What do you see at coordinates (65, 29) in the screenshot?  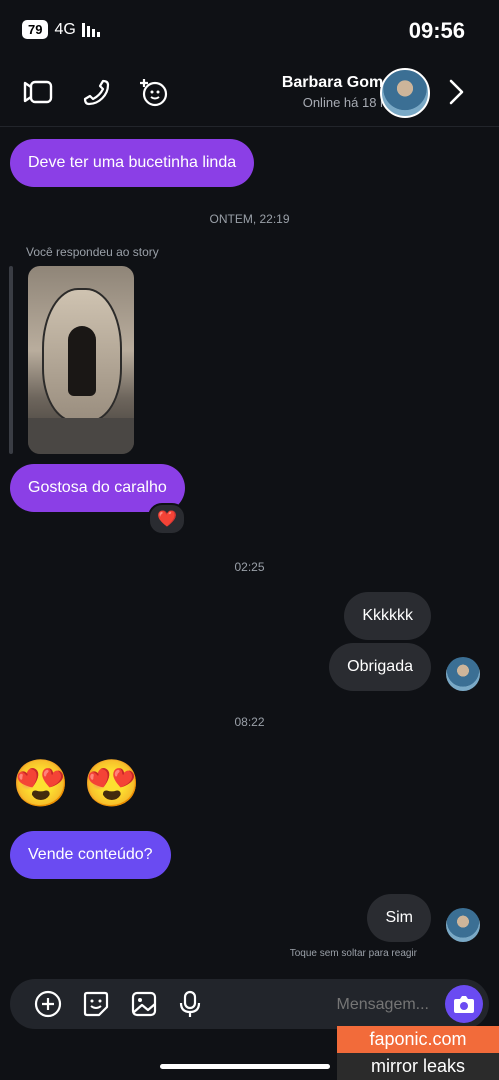 I see `network-type: 4G` at bounding box center [65, 29].